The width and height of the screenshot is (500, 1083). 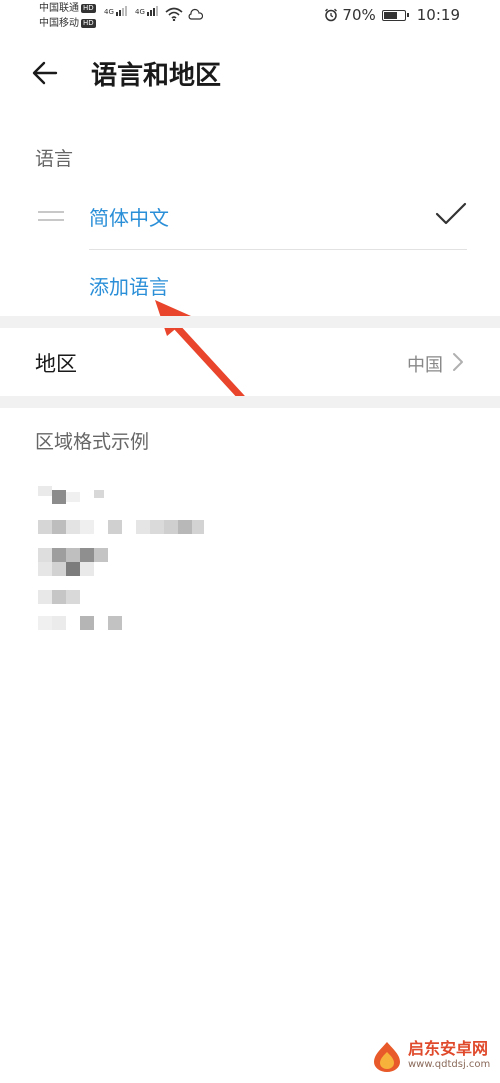 What do you see at coordinates (147, 11) in the screenshot?
I see `signal-2-icon: 4G` at bounding box center [147, 11].